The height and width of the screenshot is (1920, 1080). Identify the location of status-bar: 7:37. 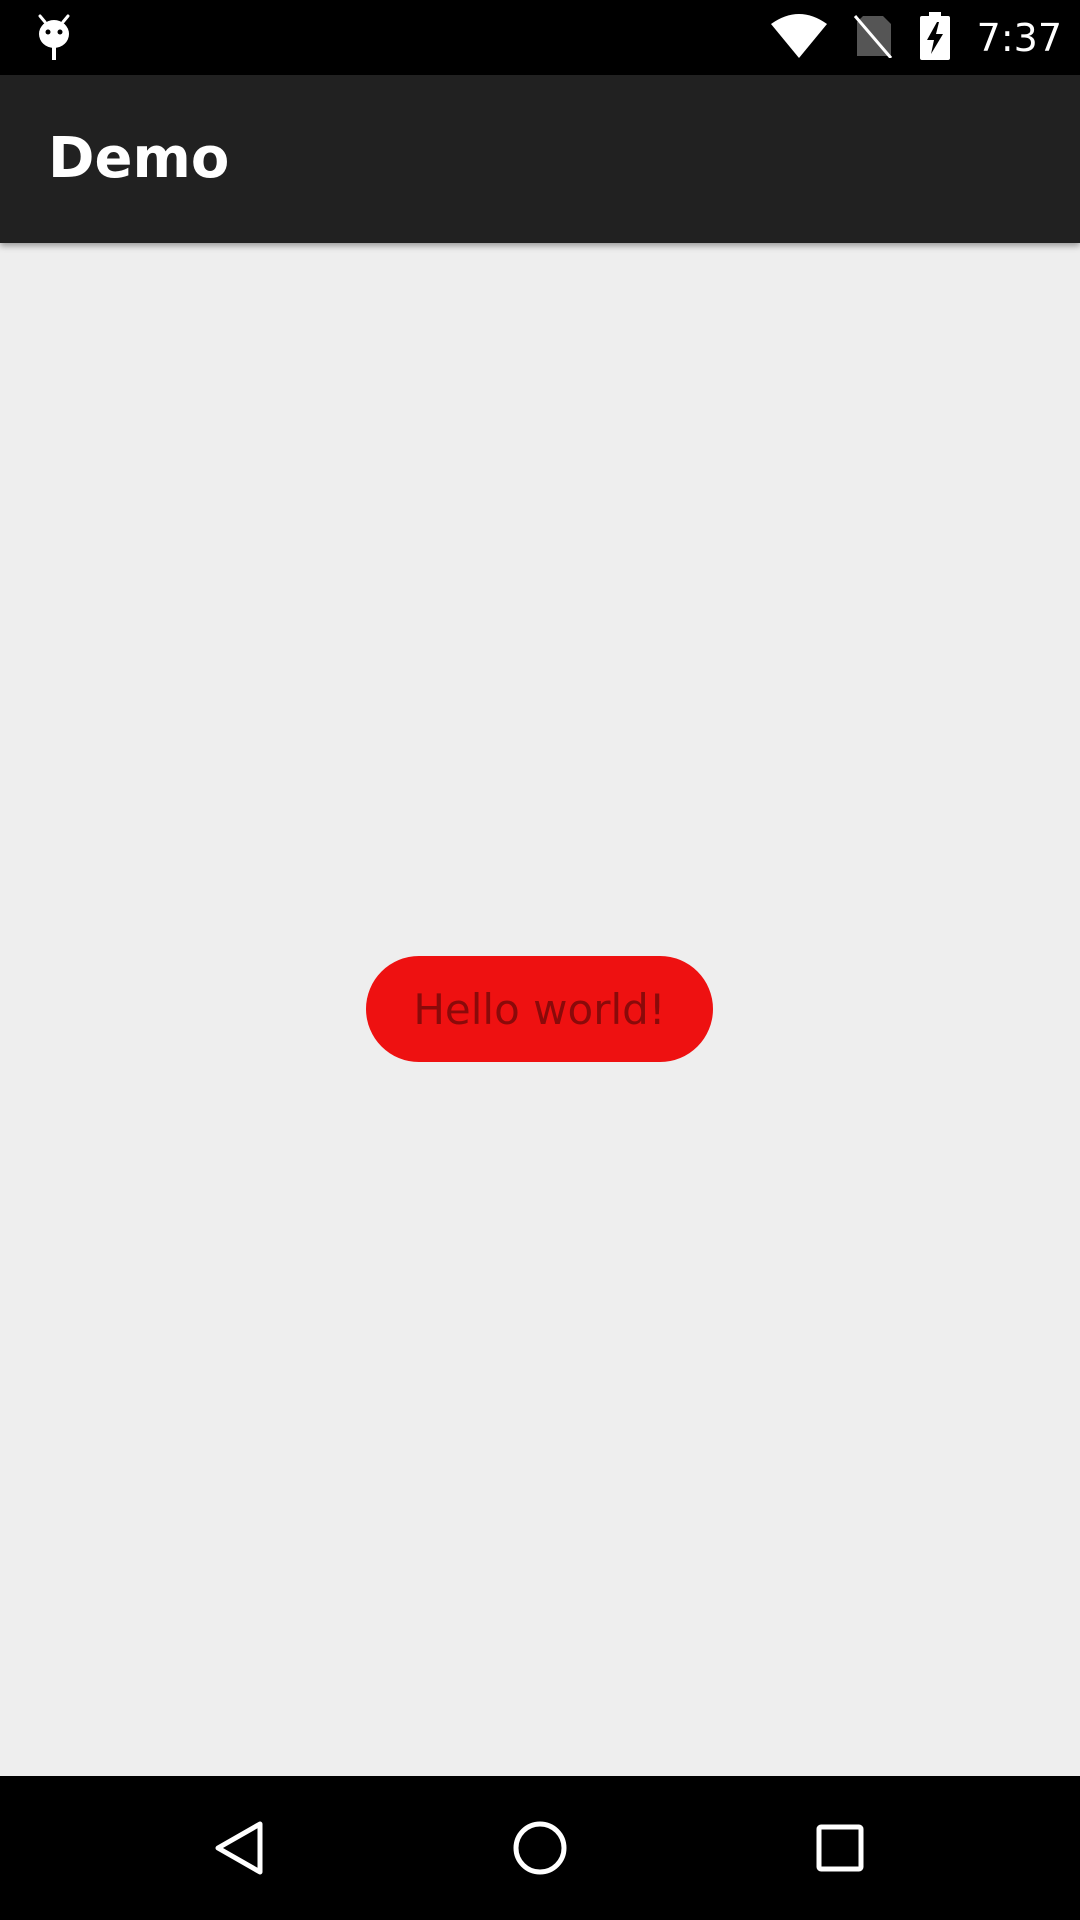
(540, 37).